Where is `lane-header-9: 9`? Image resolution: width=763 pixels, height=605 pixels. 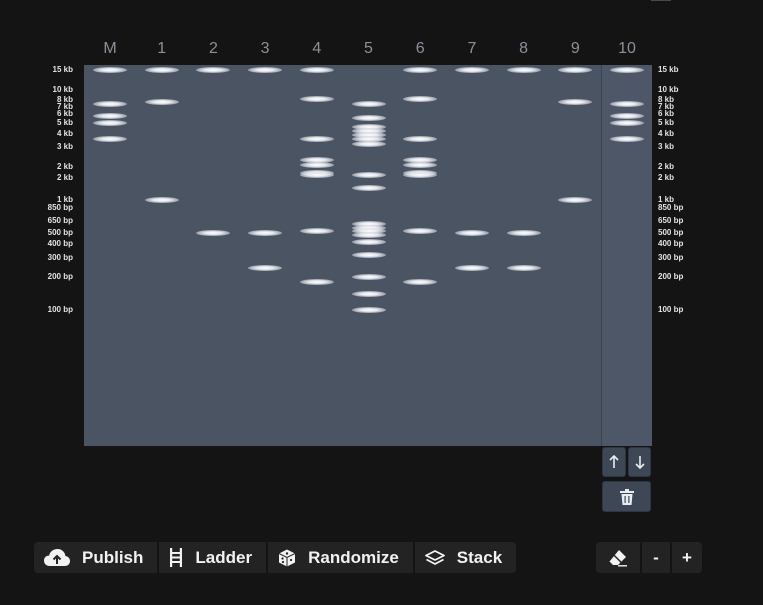 lane-header-9: 9 is located at coordinates (575, 49).